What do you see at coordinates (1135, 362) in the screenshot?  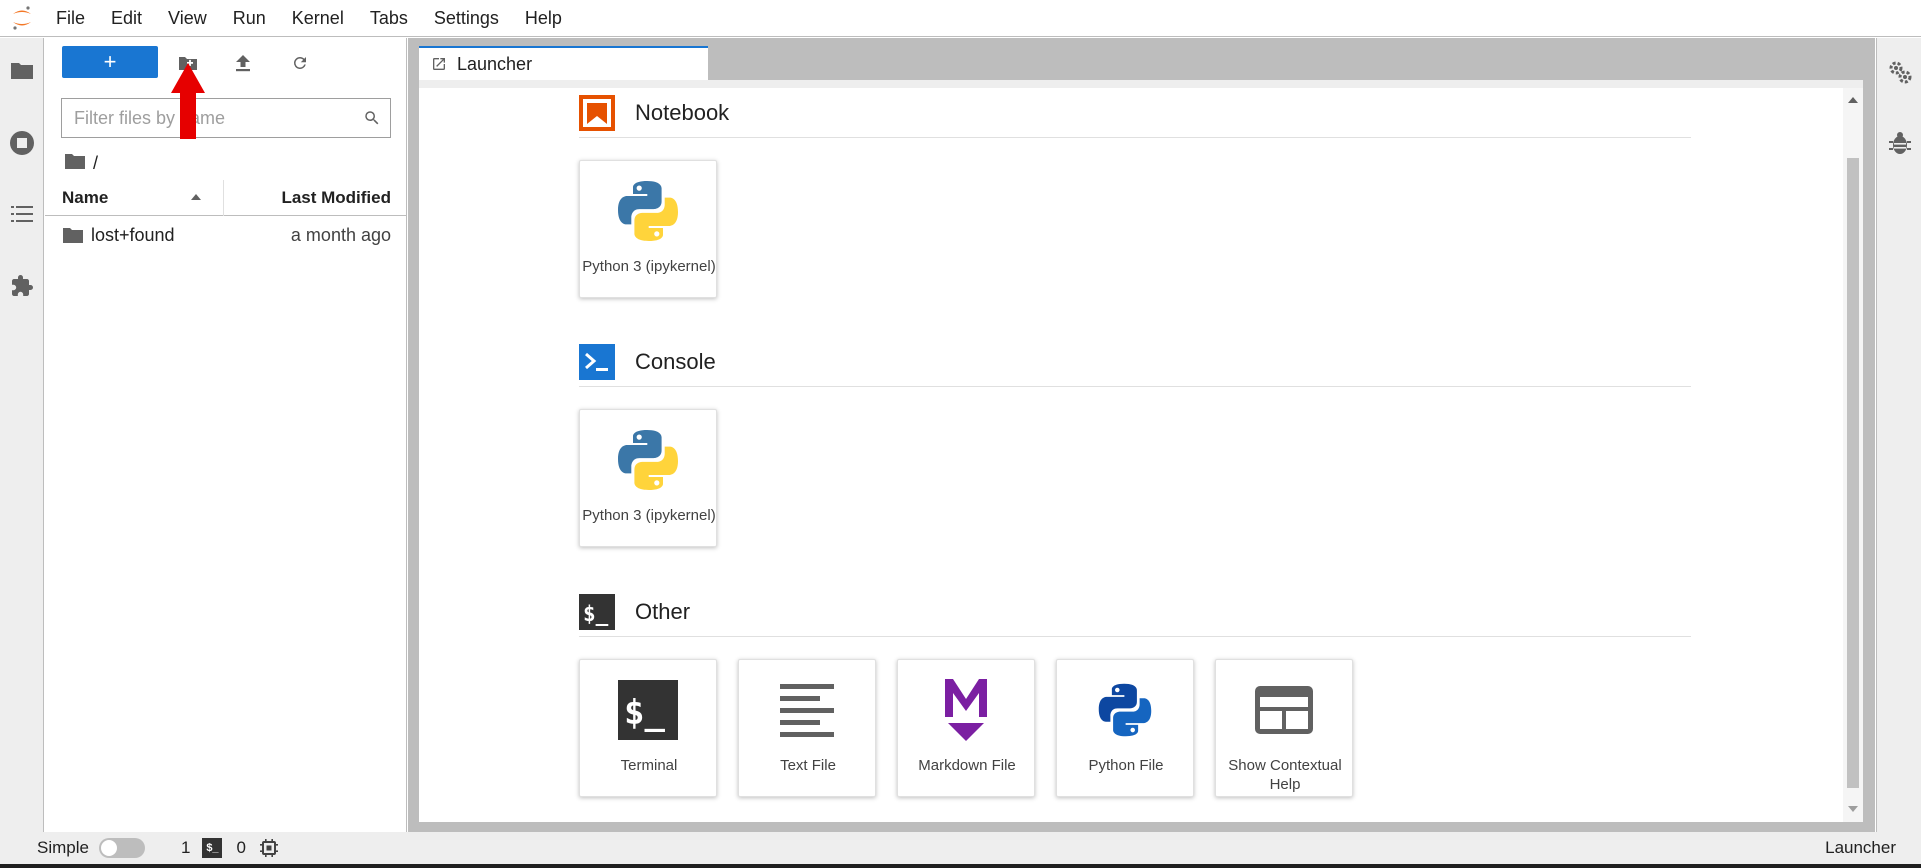 I see `section-console-header: Console` at bounding box center [1135, 362].